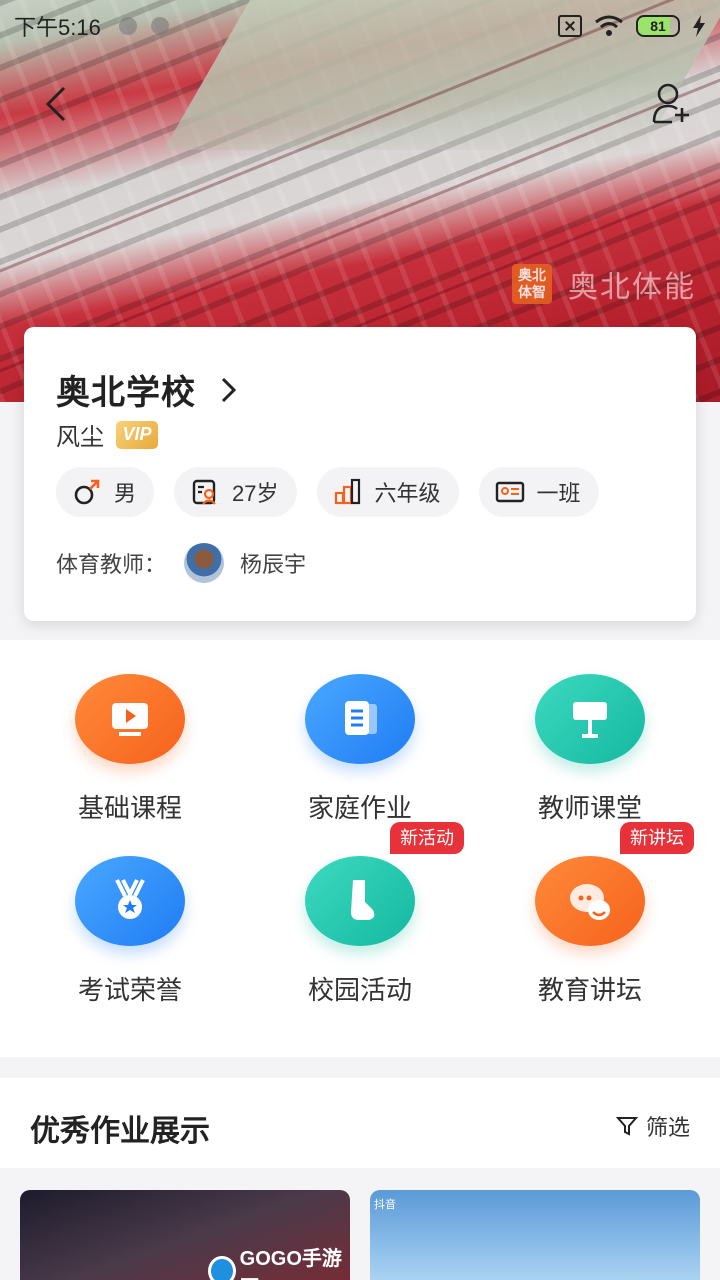  Describe the element at coordinates (589, 990) in the screenshot. I see `menu-label: 教育讲坛` at that location.